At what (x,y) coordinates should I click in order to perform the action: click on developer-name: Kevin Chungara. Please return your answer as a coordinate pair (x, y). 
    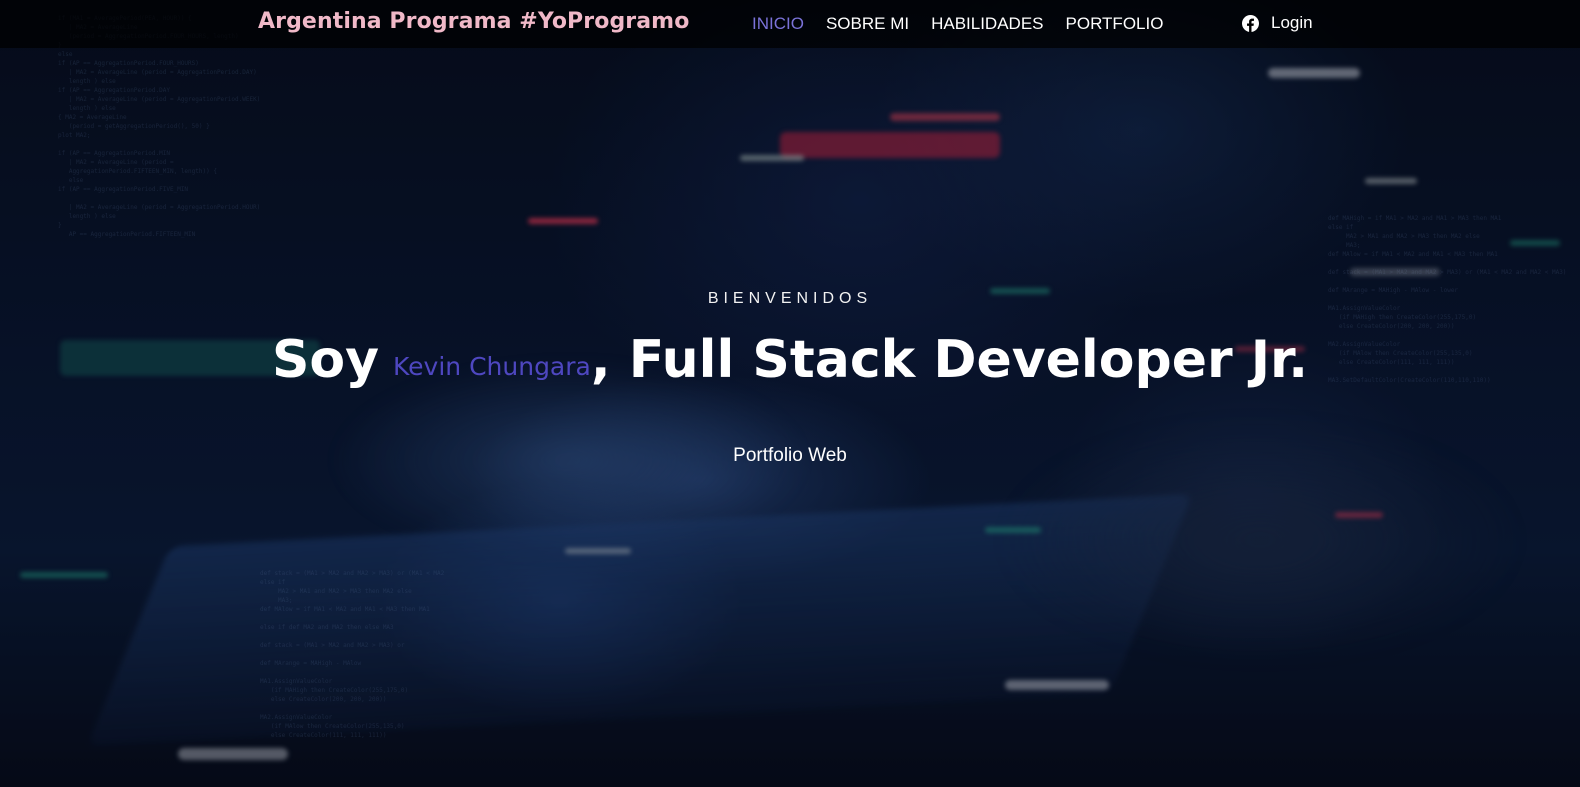
    Looking at the image, I should click on (492, 366).